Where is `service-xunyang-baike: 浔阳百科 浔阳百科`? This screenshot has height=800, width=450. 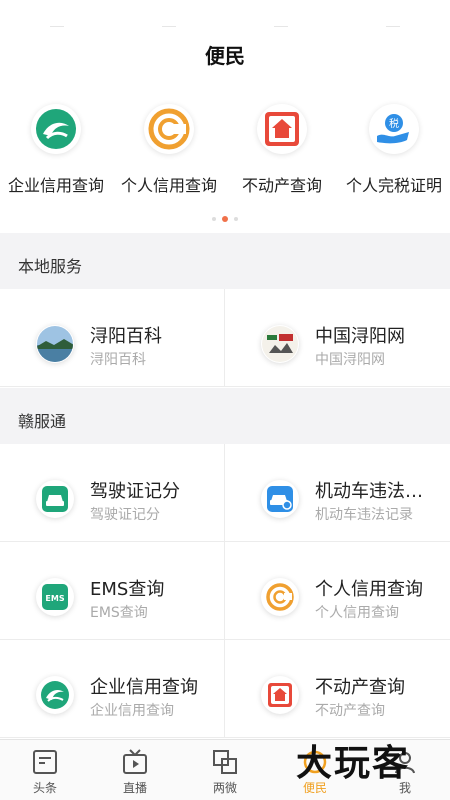 service-xunyang-baike: 浔阳百科 浔阳百科 is located at coordinates (112, 338).